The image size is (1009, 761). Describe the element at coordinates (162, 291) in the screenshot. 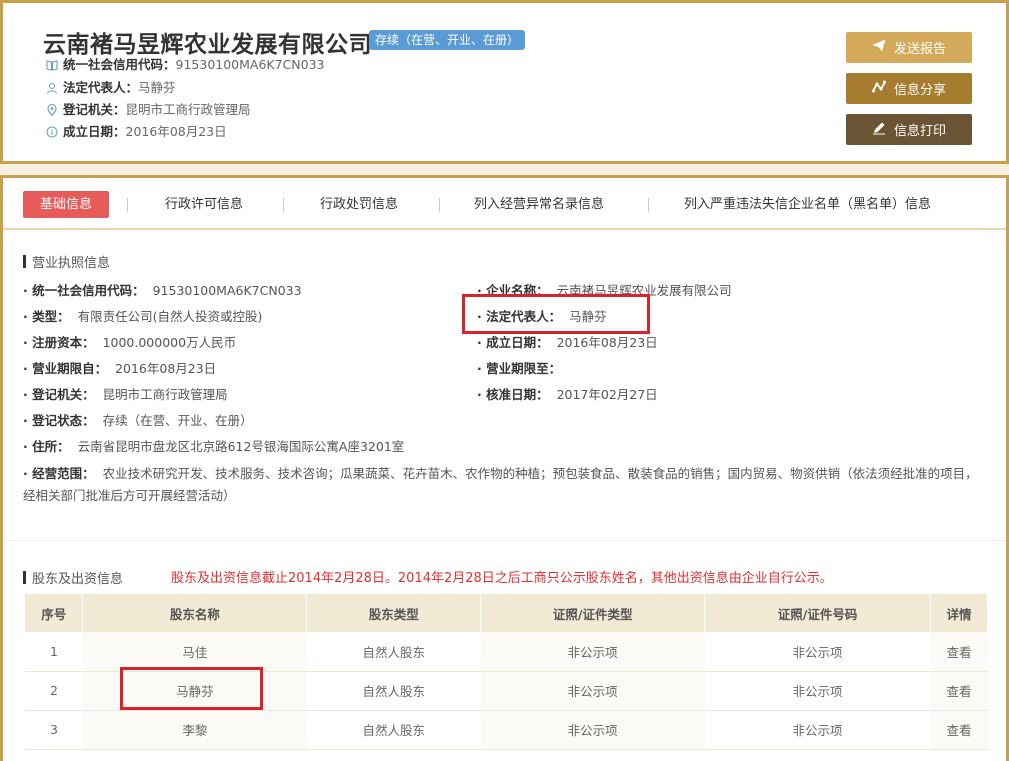

I see `field-credit-code: · 统一社会信用代码： 91530100MA6K7CN033` at that location.